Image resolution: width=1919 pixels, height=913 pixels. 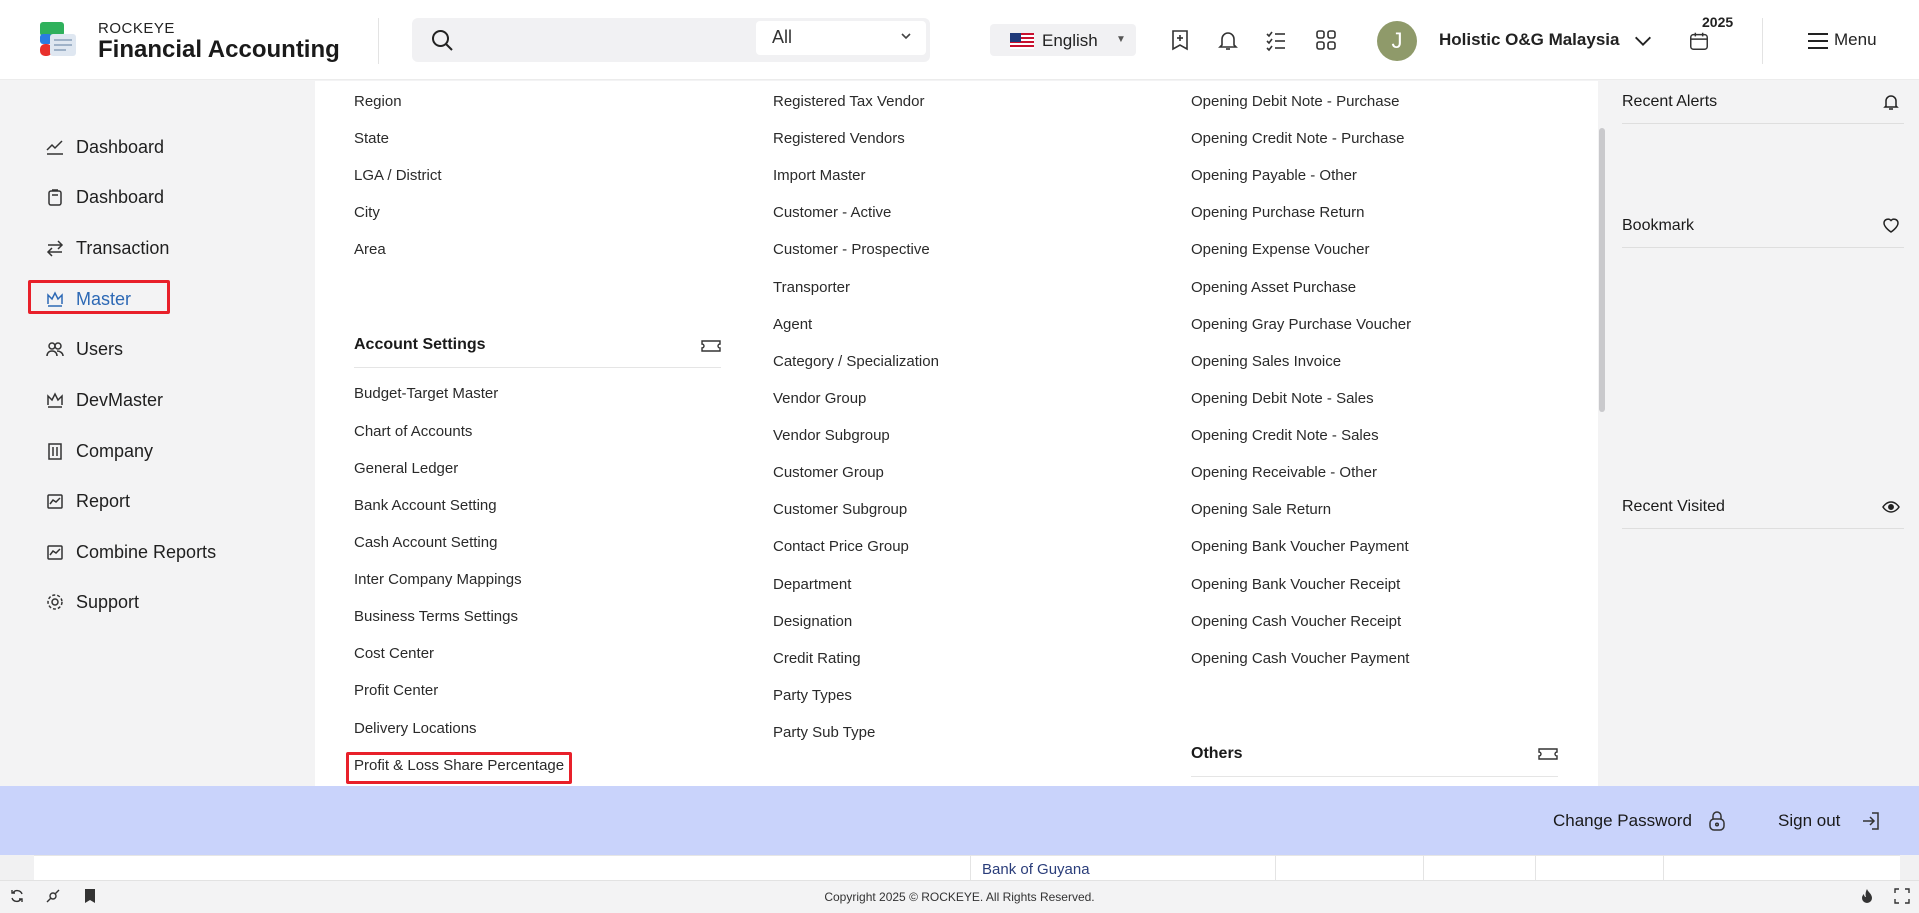 What do you see at coordinates (812, 695) in the screenshot?
I see `menu-item-party-types: Party Types` at bounding box center [812, 695].